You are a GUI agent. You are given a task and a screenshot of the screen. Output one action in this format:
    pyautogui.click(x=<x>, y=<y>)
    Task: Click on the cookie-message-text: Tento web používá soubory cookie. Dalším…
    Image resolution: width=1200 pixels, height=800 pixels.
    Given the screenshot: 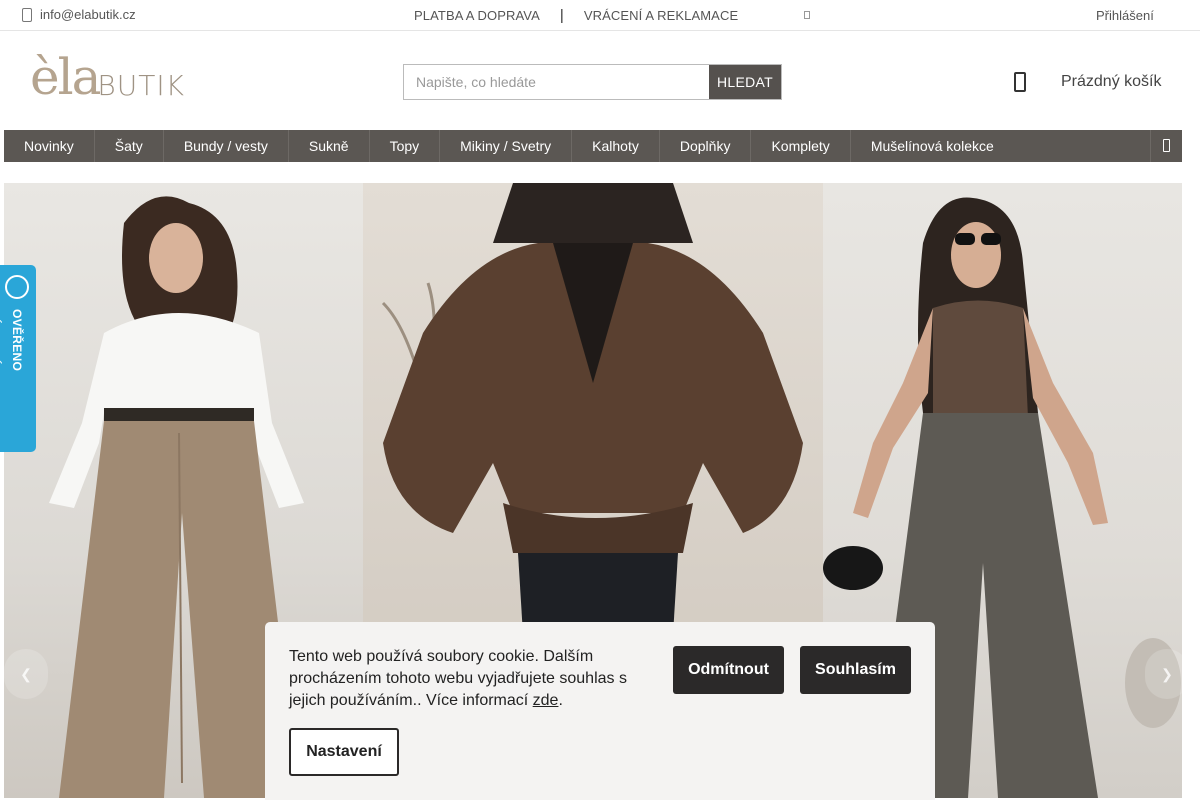 What is the action you would take?
    pyautogui.click(x=458, y=678)
    